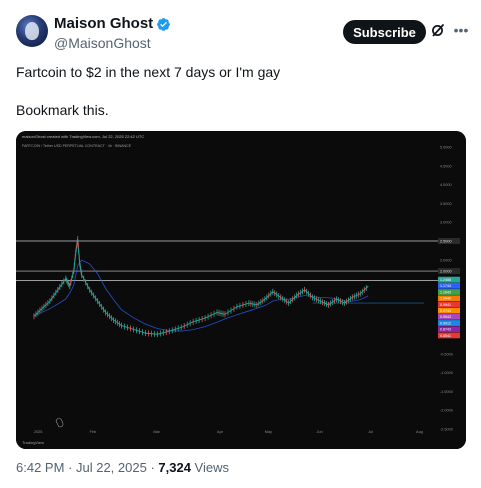  Describe the element at coordinates (445, 280) in the screenshot. I see `price-marker-label: 1.2488` at that location.